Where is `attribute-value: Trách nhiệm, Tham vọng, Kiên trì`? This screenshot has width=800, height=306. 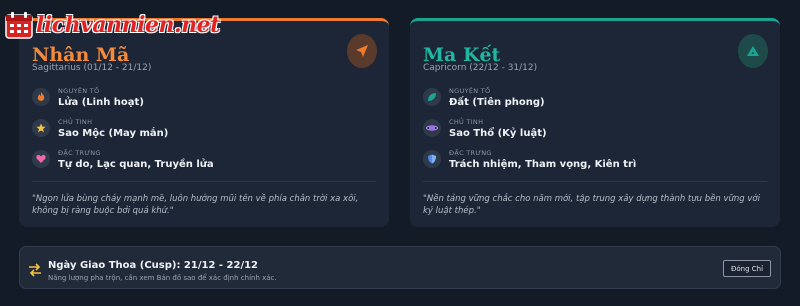 attribute-value: Trách nhiệm, Tham vọng, Kiên trì is located at coordinates (543, 164).